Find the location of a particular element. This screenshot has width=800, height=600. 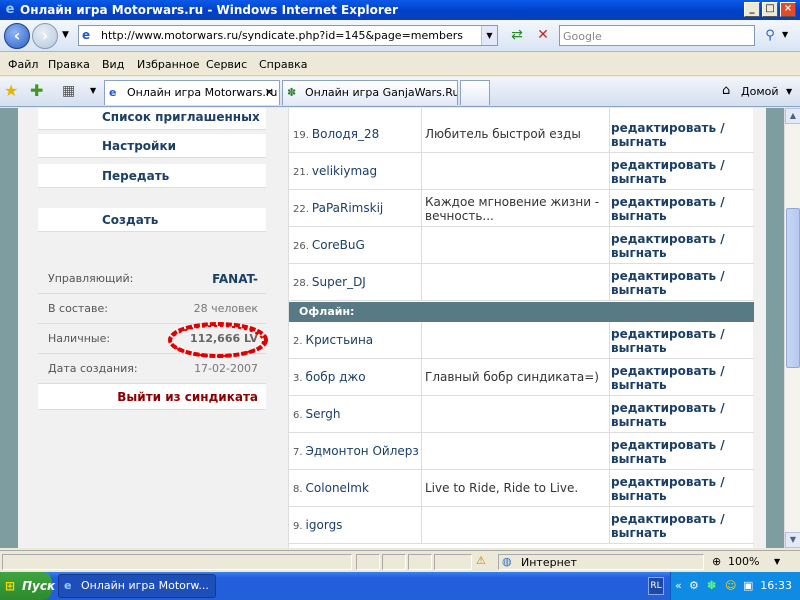

quick-tabs-icon: ▦ is located at coordinates (68, 91).